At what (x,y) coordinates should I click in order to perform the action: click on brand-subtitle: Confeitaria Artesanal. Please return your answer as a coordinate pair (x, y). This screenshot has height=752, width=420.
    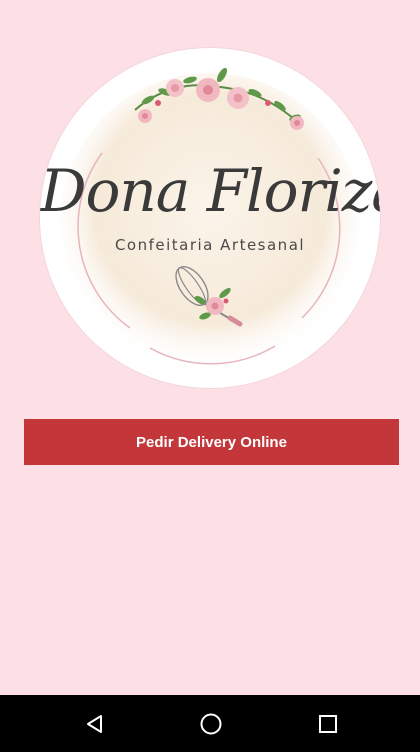
    Looking at the image, I should click on (210, 245).